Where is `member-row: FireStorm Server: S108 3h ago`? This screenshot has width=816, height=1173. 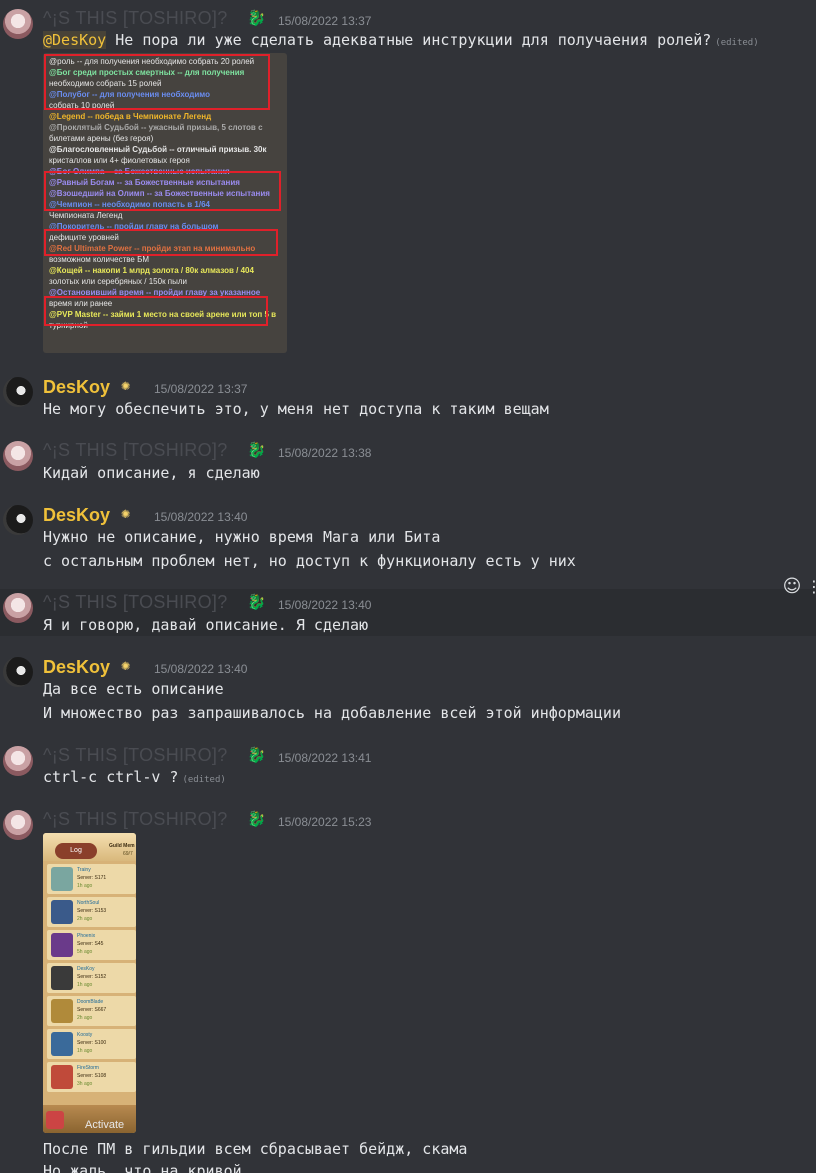 member-row: FireStorm Server: S108 3h ago is located at coordinates (91, 1077).